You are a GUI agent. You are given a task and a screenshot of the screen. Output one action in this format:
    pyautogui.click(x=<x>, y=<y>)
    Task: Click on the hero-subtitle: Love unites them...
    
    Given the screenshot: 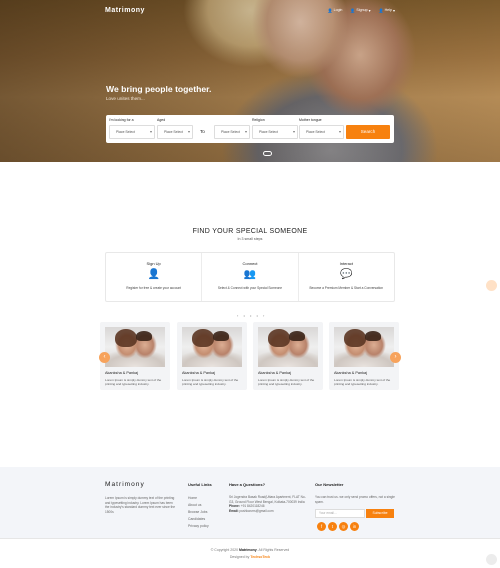 What is the action you would take?
    pyautogui.click(x=125, y=98)
    